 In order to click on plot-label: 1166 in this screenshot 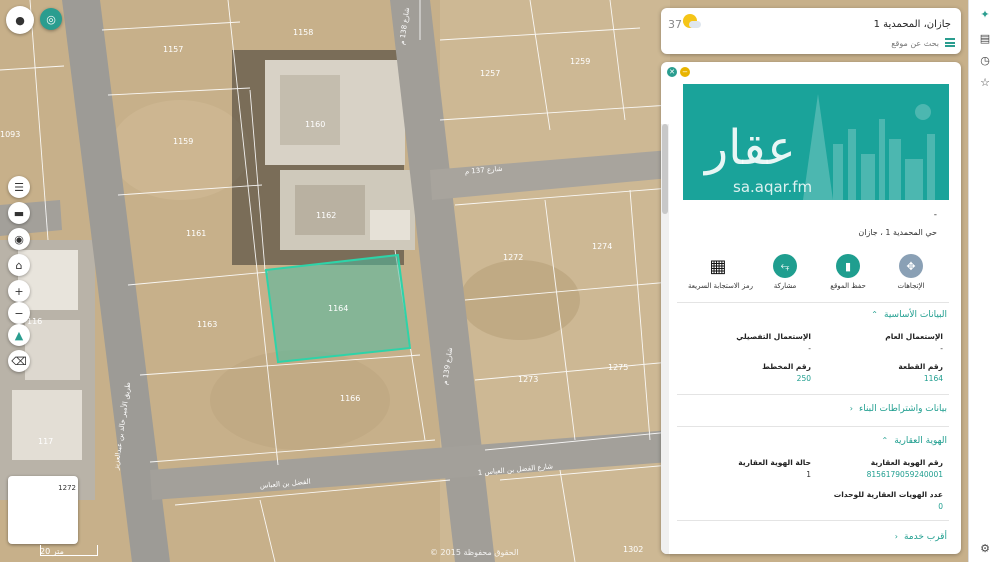, I will do `click(350, 398)`.